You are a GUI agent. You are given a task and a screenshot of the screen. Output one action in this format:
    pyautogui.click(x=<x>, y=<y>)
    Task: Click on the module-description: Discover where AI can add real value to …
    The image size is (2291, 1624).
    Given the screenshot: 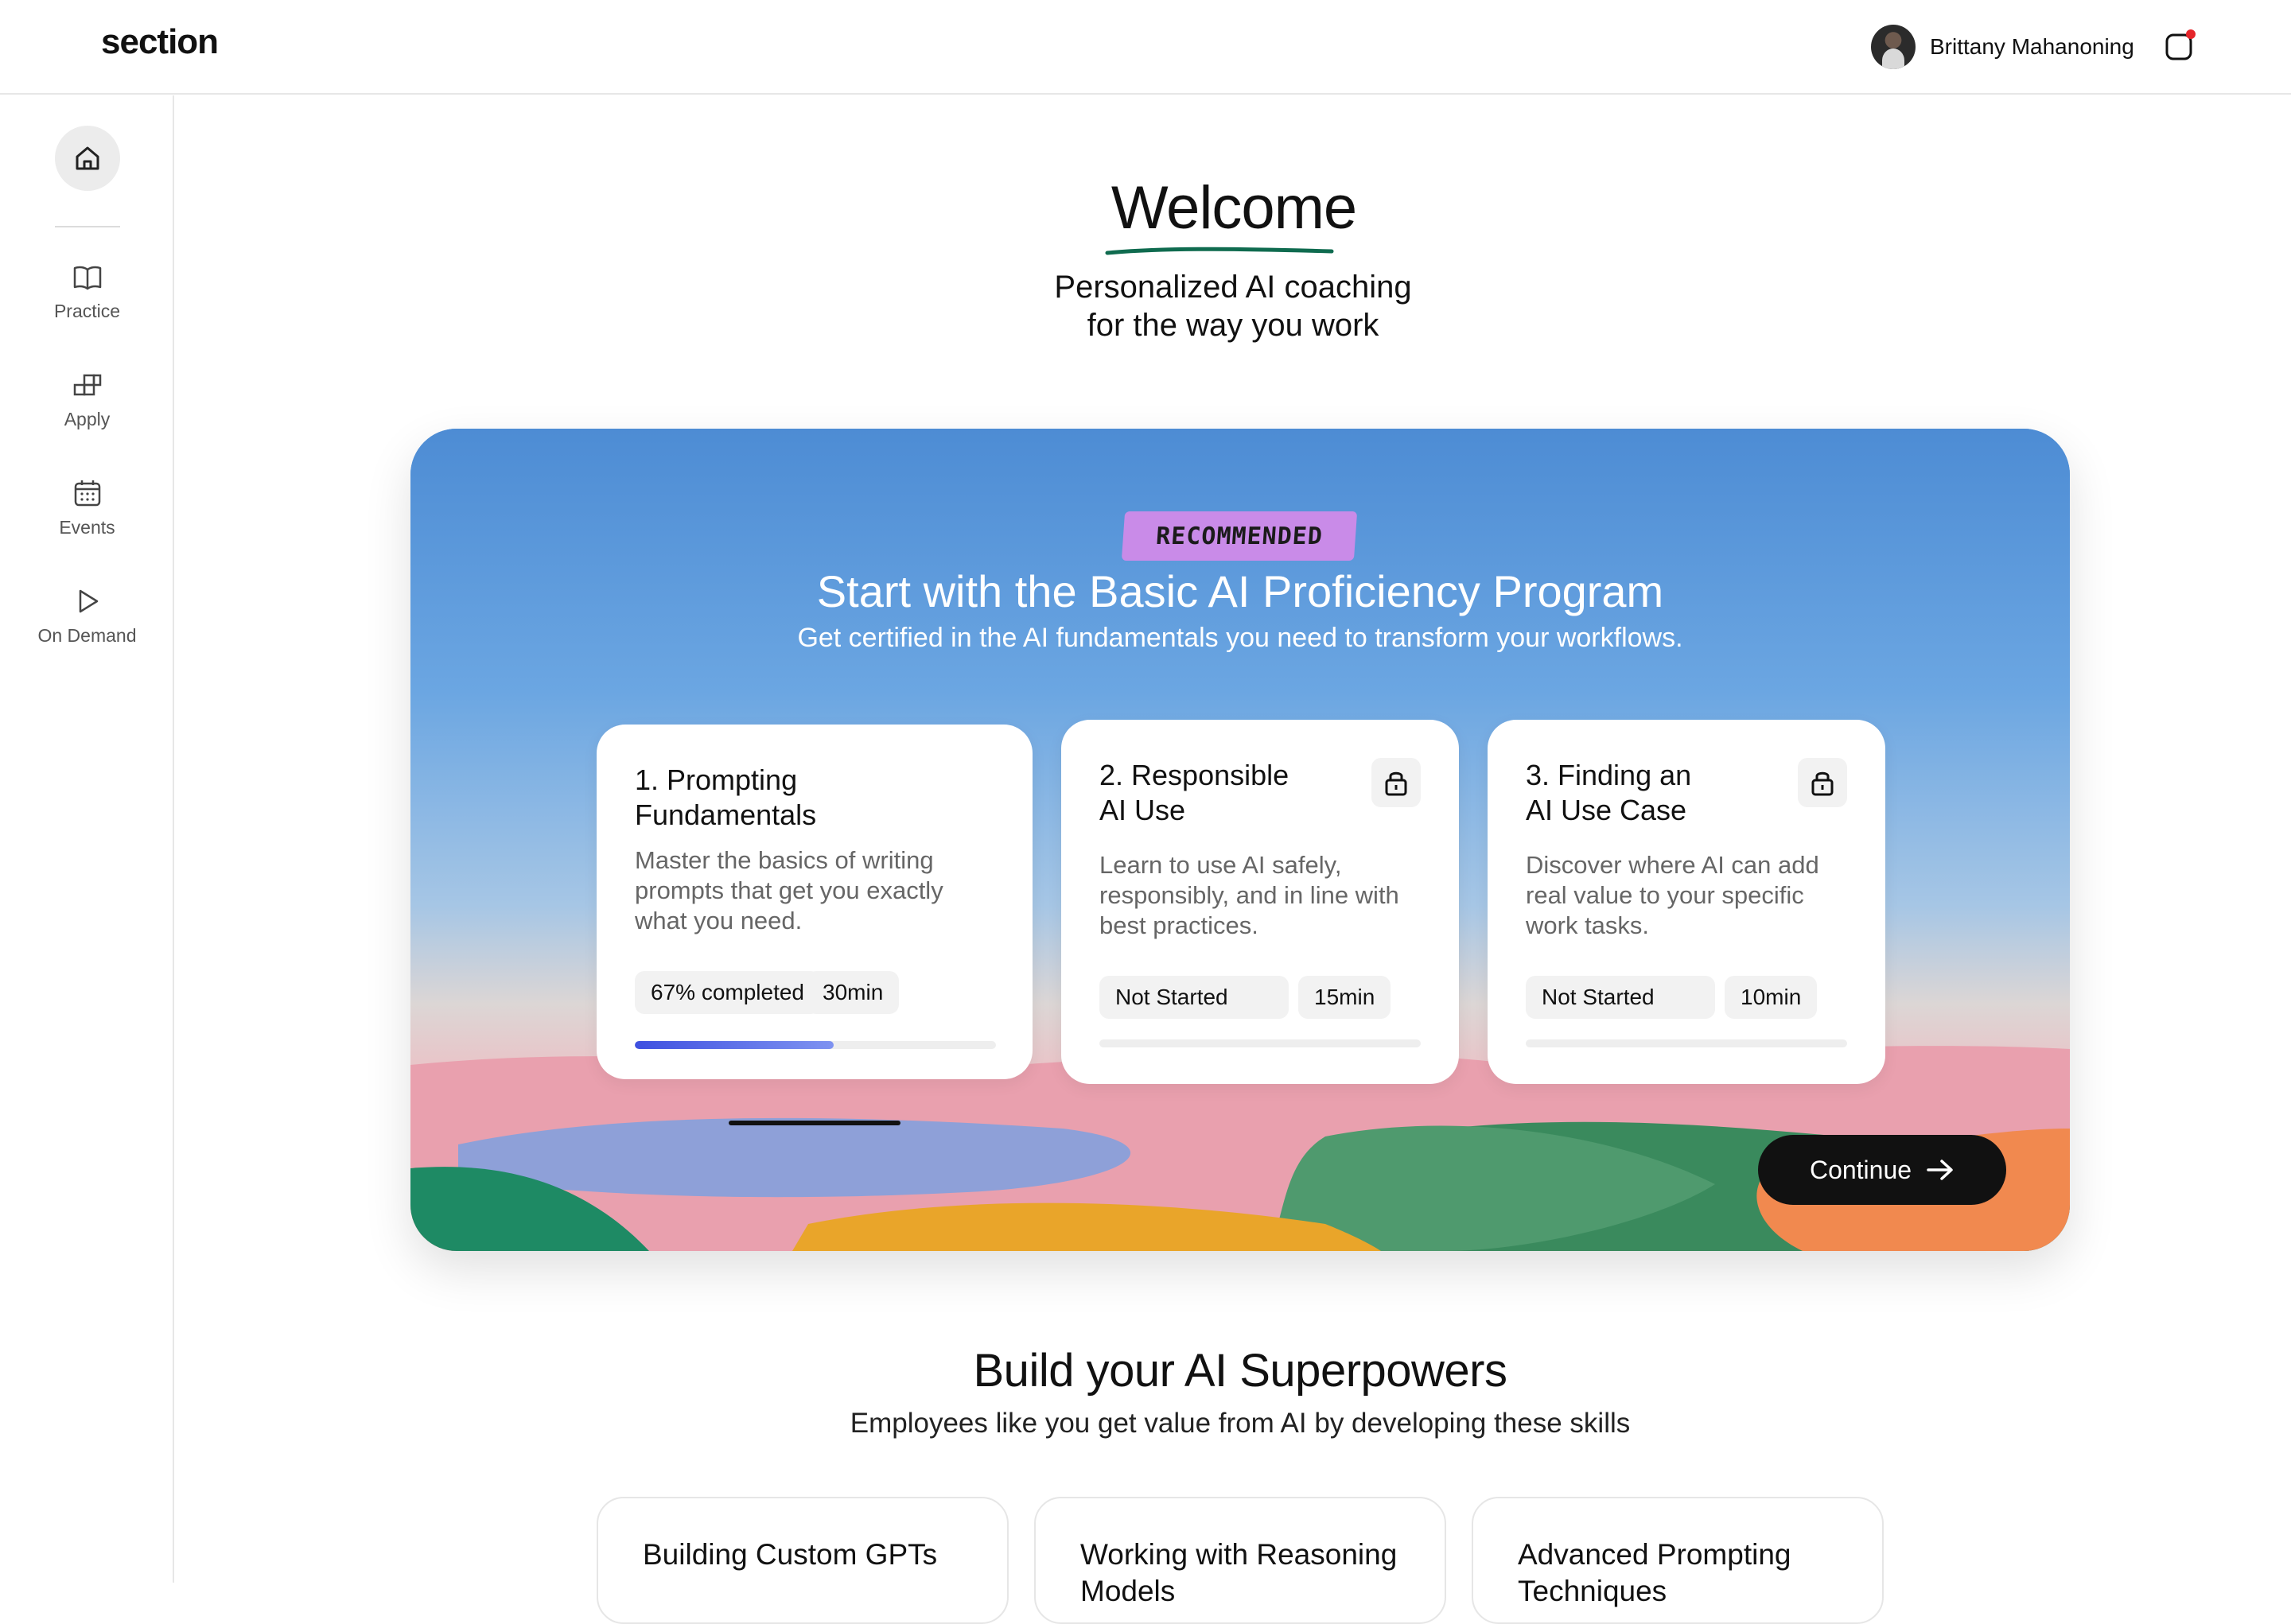 What is the action you would take?
    pyautogui.click(x=1673, y=895)
    